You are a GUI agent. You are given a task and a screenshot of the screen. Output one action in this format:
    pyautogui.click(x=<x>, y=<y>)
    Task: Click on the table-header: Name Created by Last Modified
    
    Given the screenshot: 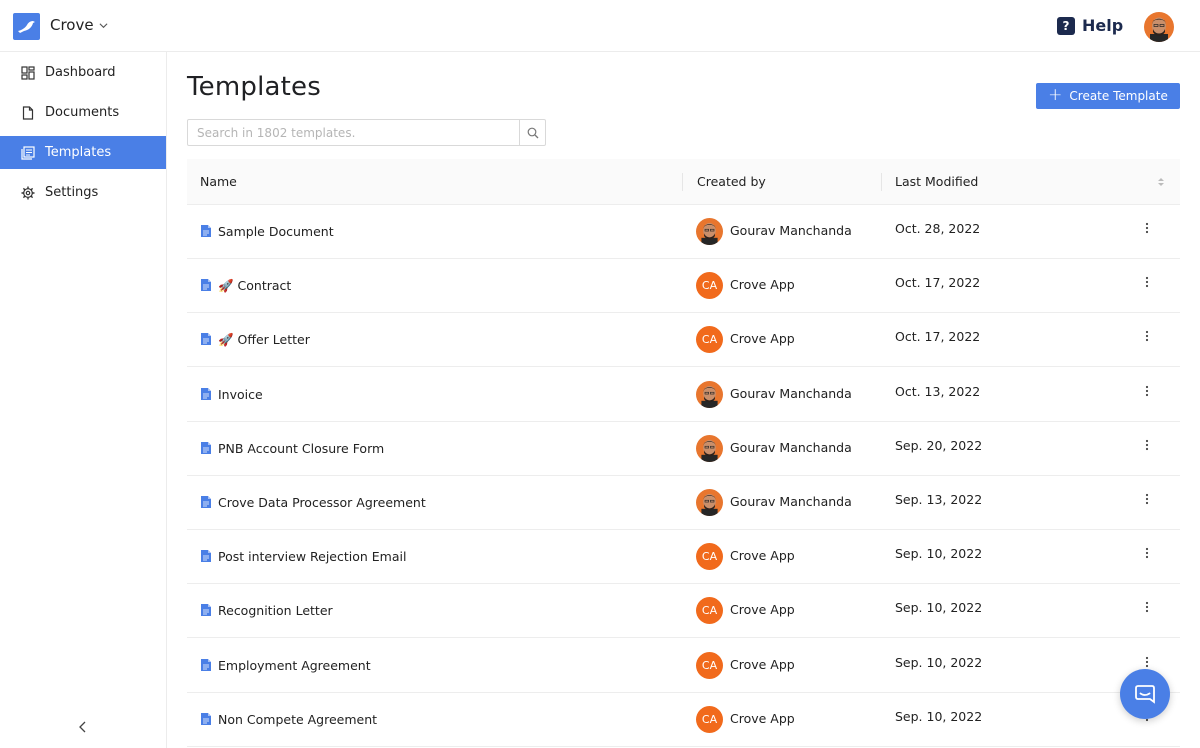 What is the action you would take?
    pyautogui.click(x=683, y=182)
    